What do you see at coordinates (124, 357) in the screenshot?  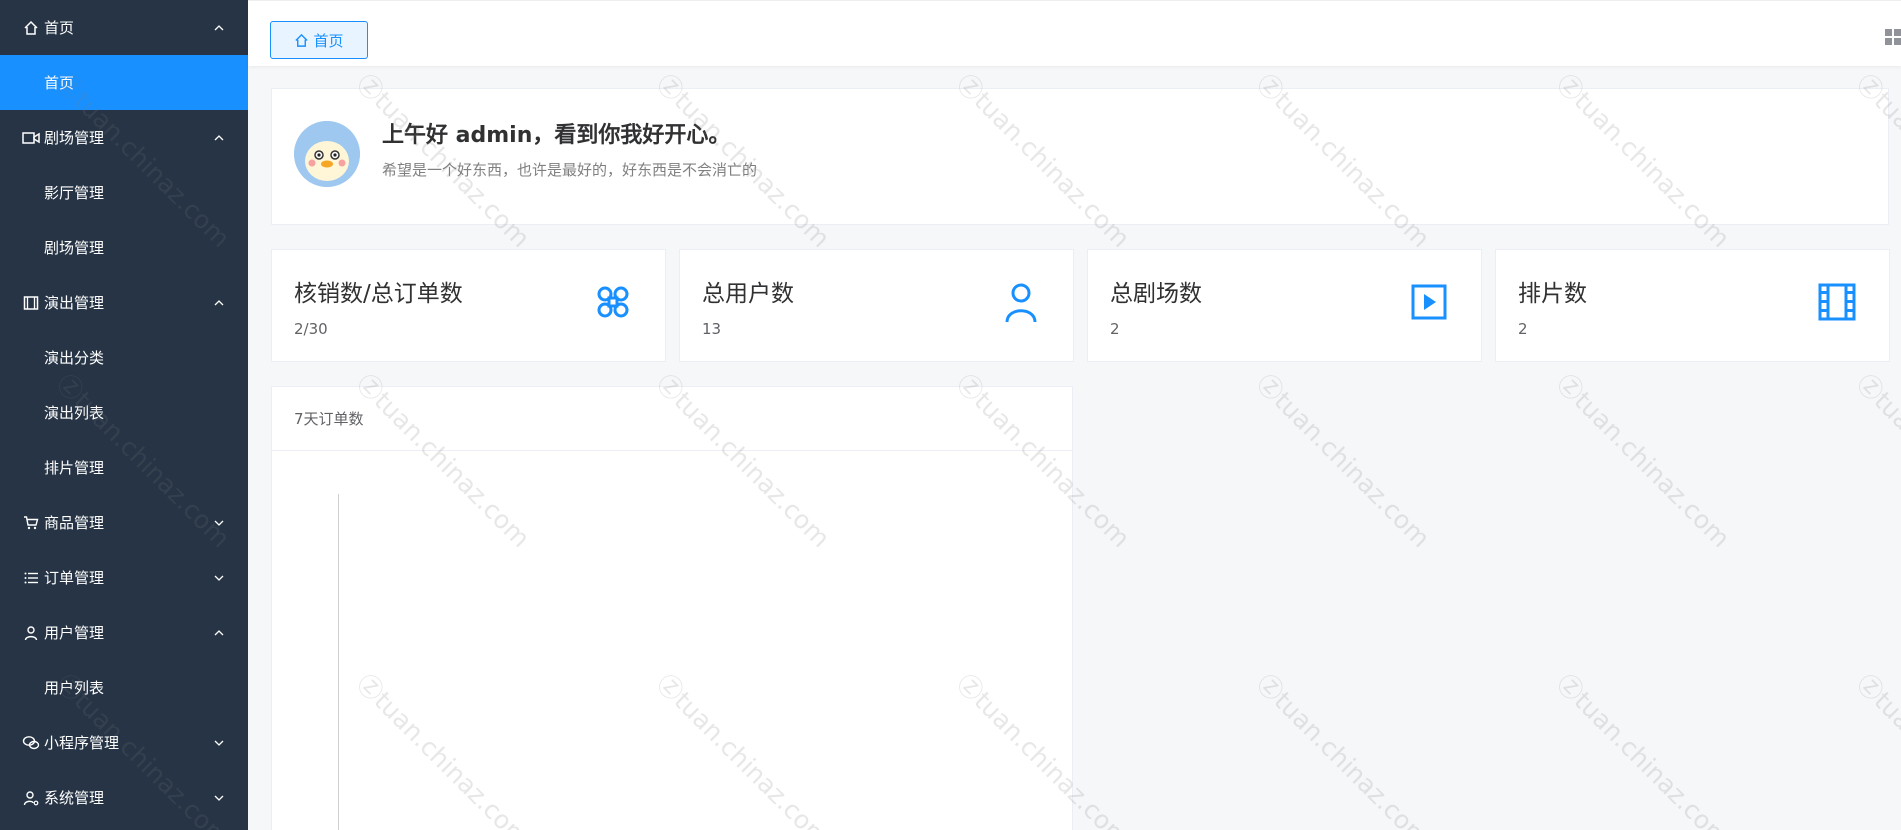 I see `sidebar-subitem-show-category: 演出分类` at bounding box center [124, 357].